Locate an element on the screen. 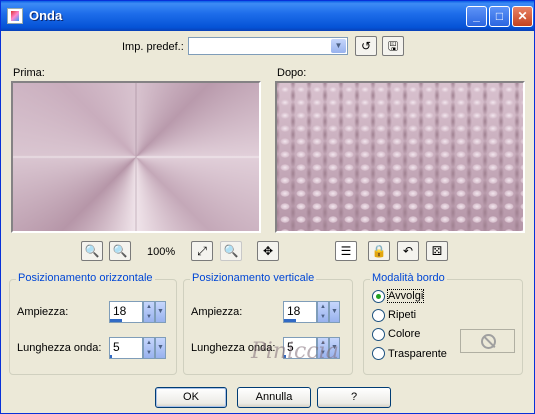  pan-button: ✥ is located at coordinates (268, 251).